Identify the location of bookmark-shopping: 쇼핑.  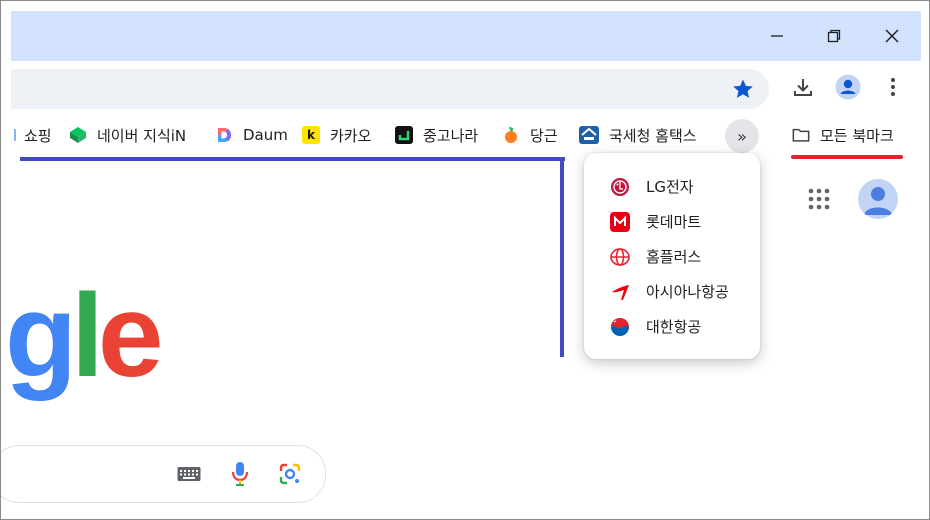
(33, 135).